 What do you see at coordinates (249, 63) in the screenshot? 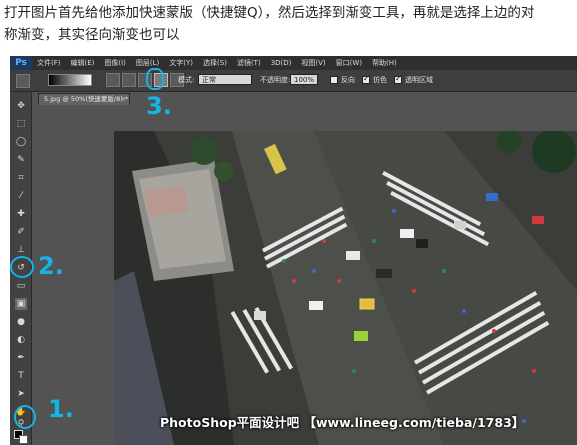
I see `menu-filter: 滤镜(T)` at bounding box center [249, 63].